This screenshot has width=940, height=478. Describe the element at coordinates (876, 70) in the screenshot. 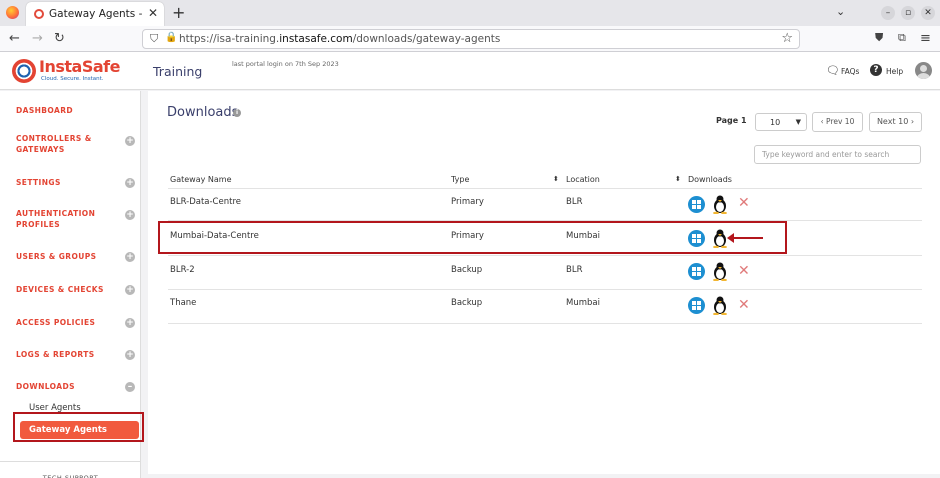

I see `help-icon: ?` at that location.